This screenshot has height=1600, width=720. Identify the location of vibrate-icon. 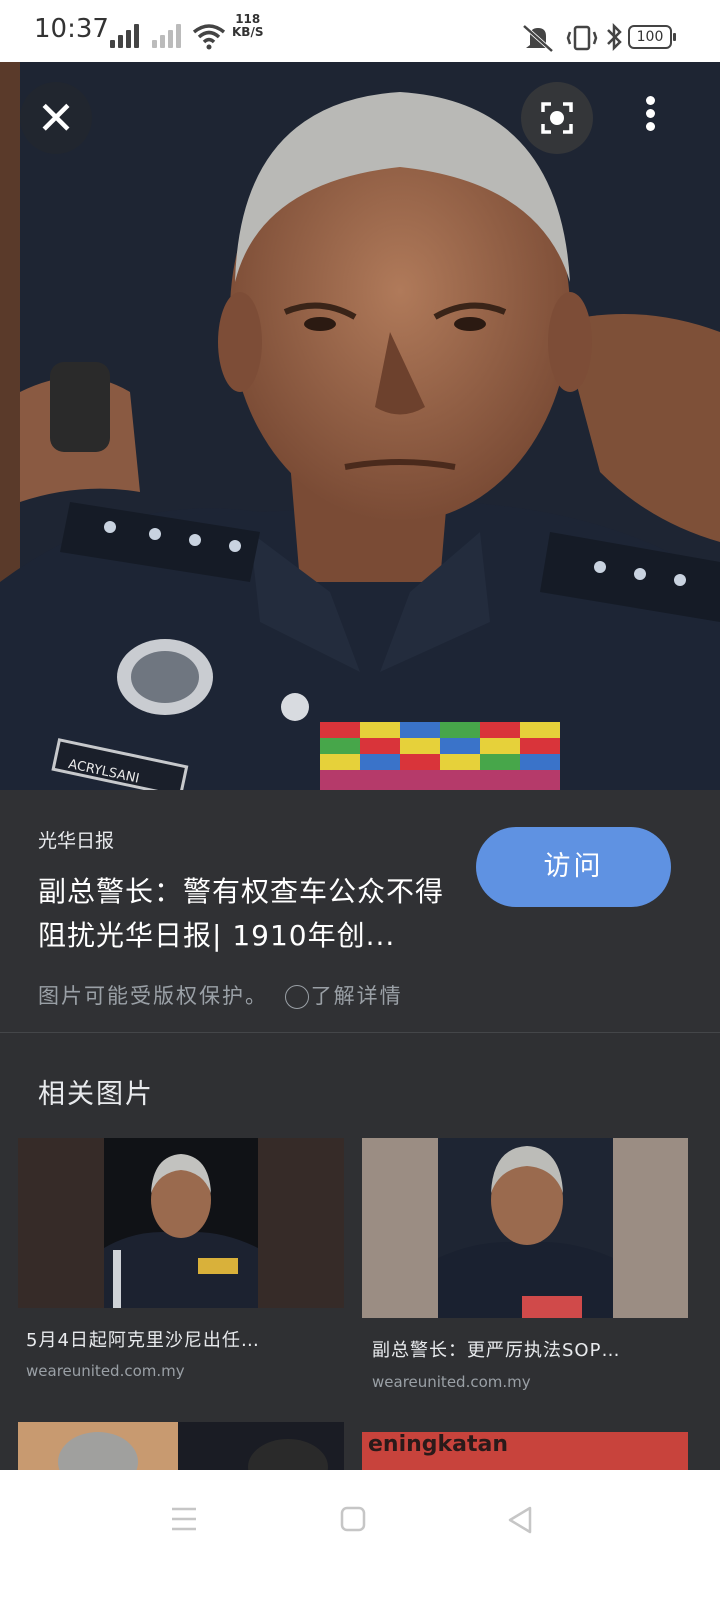
(582, 38).